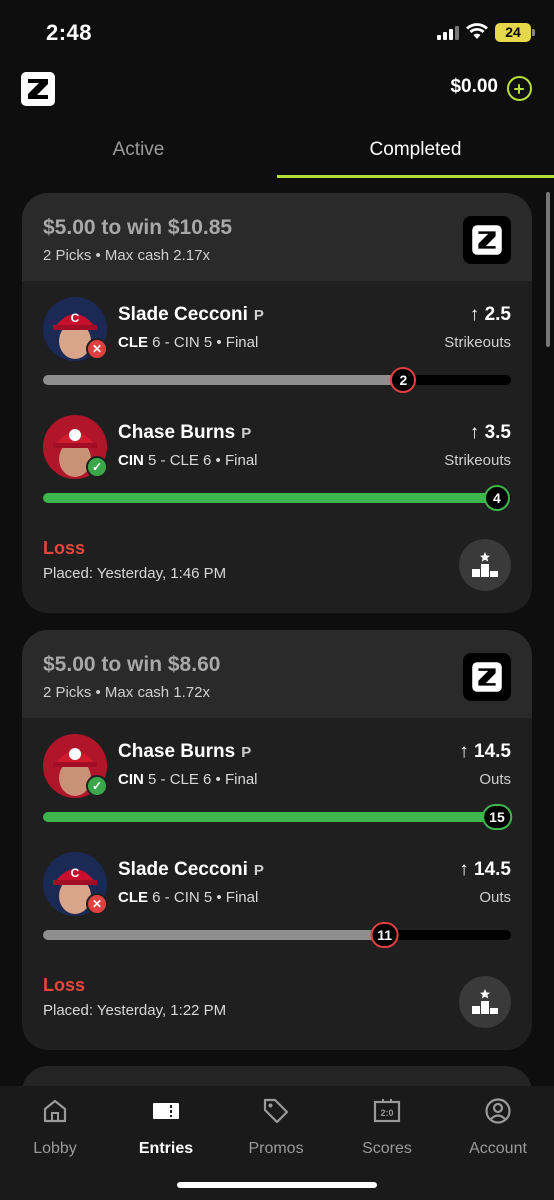 The image size is (554, 1200). What do you see at coordinates (496, 498) in the screenshot?
I see `actual-stat-badge: 4` at bounding box center [496, 498].